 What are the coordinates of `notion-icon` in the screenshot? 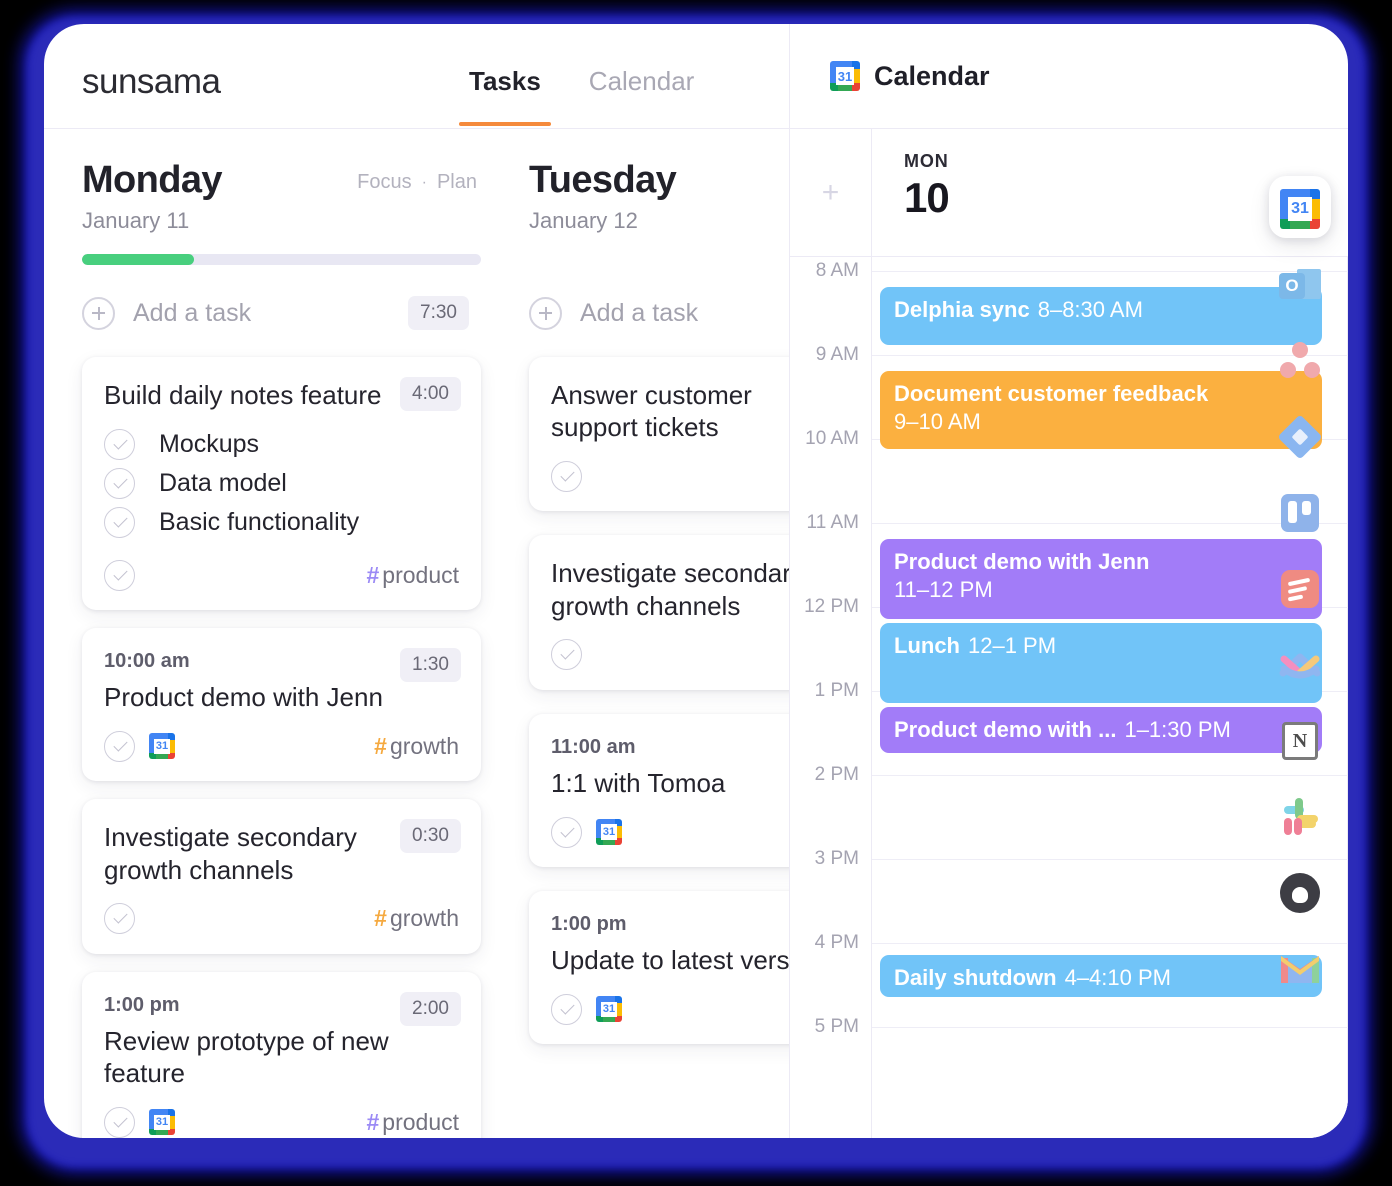 It's located at (1300, 741).